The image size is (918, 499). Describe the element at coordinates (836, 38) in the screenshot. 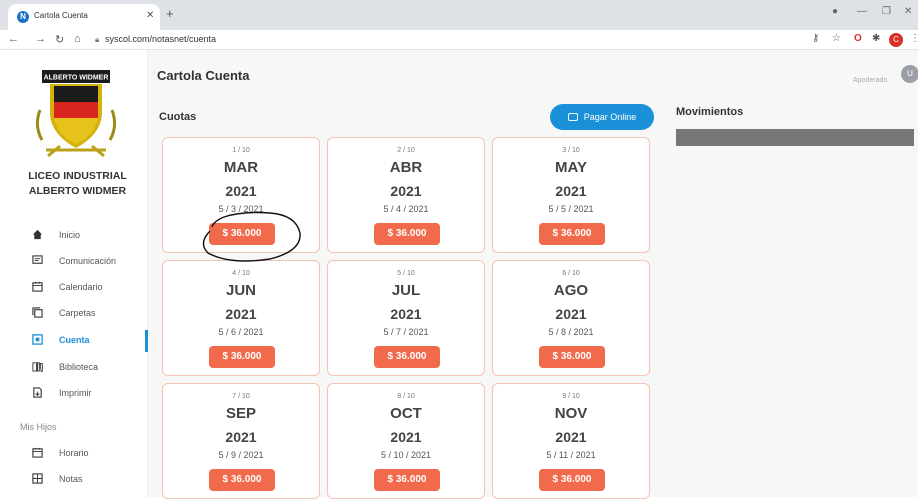

I see `bookmark-star-icon: ☆` at that location.